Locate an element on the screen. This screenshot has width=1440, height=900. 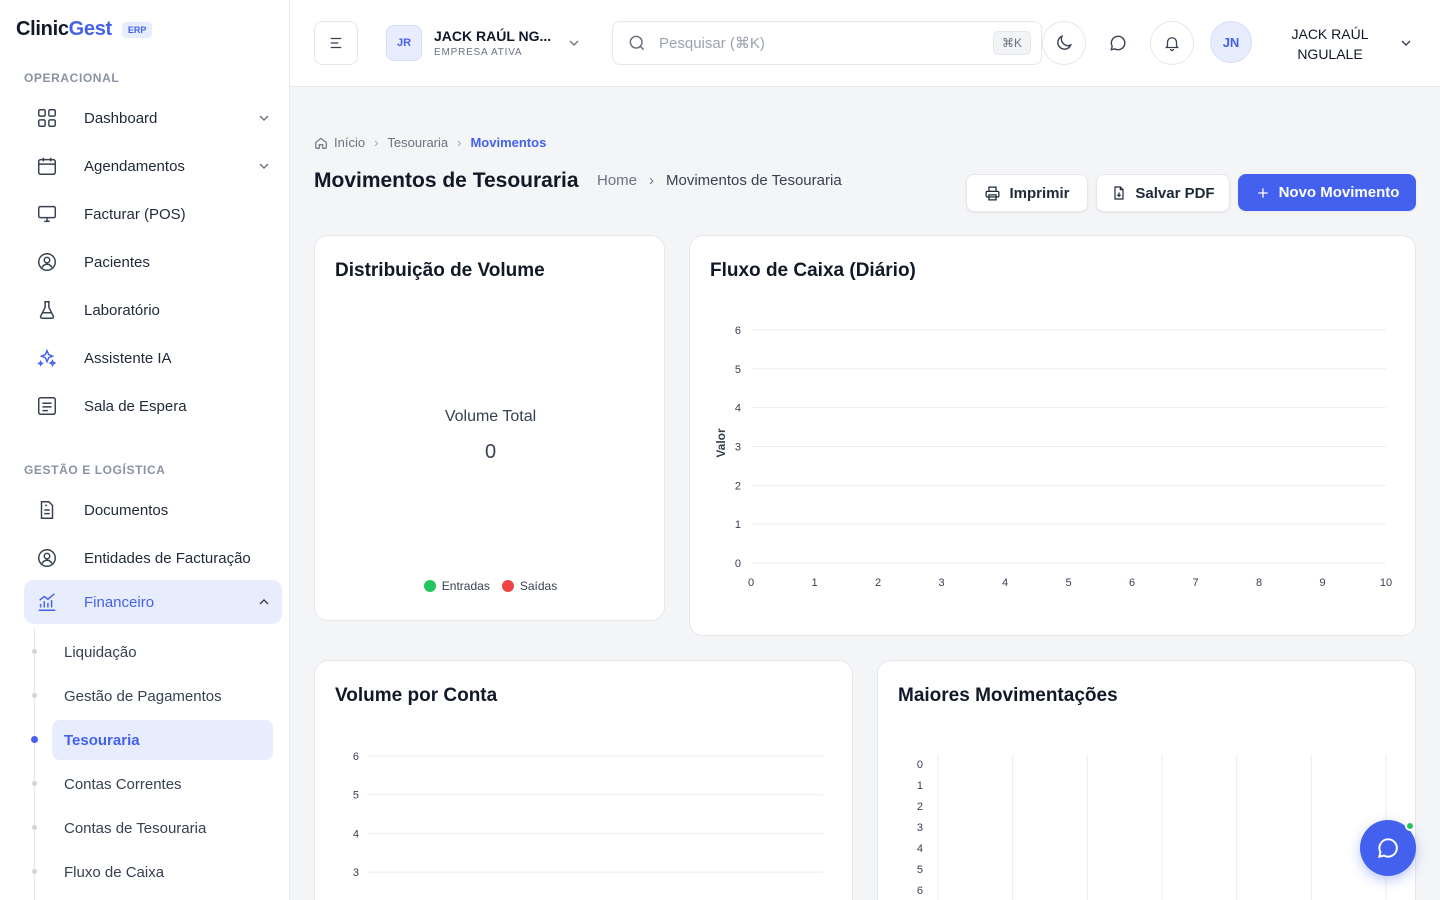
sidebar-item-financeiro: Financeiro is located at coordinates (153, 602).